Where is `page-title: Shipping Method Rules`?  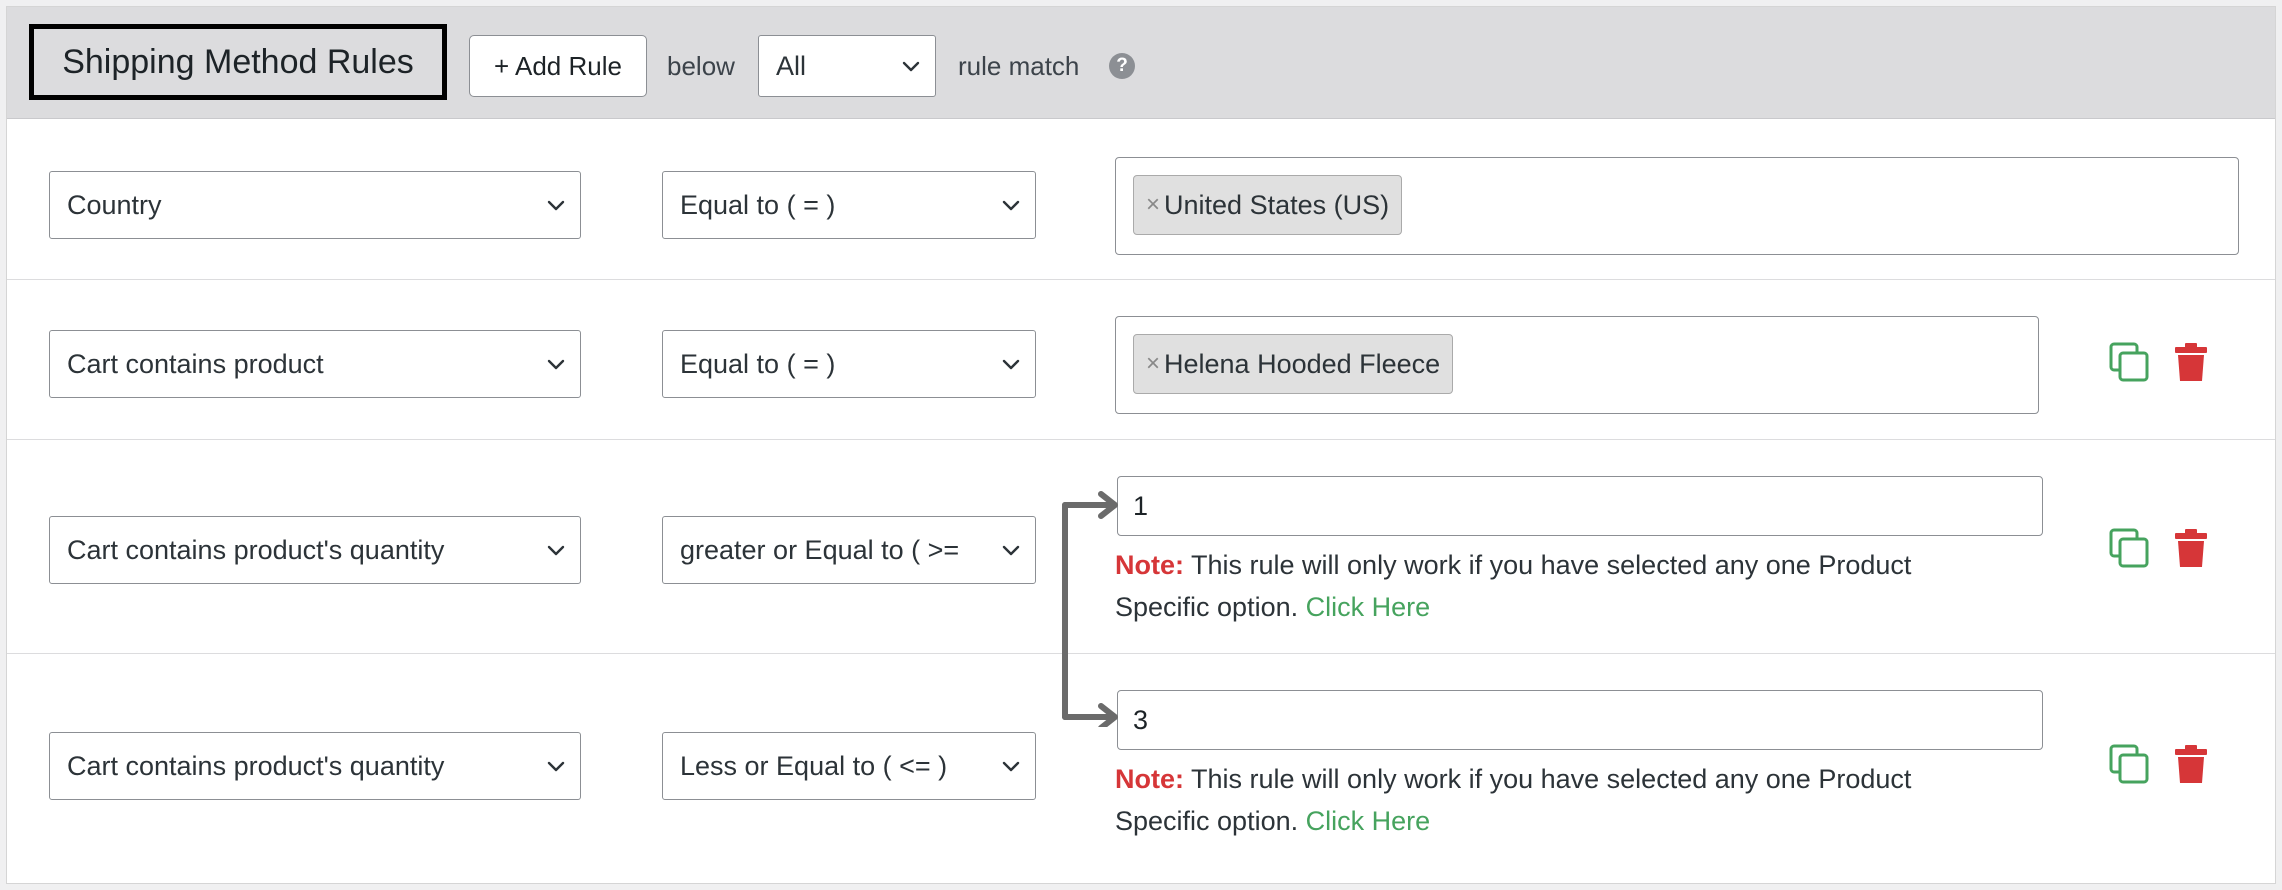
page-title: Shipping Method Rules is located at coordinates (238, 62).